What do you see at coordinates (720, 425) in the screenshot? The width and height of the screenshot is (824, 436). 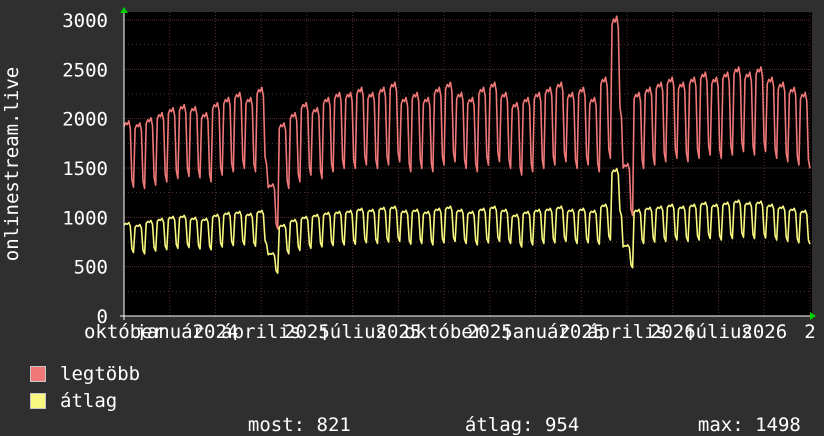 I see `stat-max-label: max:` at bounding box center [720, 425].